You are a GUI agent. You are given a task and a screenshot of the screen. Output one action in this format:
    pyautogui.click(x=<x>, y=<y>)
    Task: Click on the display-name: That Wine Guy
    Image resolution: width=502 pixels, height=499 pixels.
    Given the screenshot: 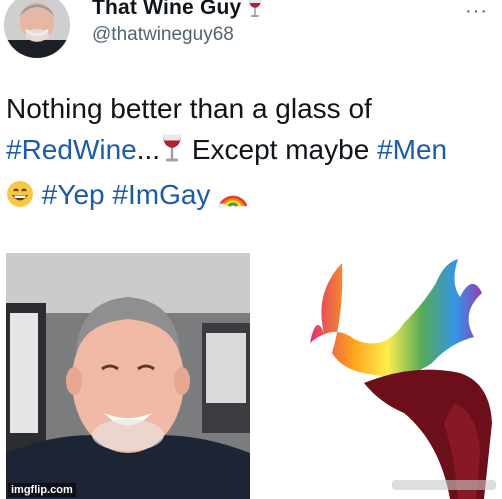 What is the action you would take?
    pyautogui.click(x=177, y=12)
    